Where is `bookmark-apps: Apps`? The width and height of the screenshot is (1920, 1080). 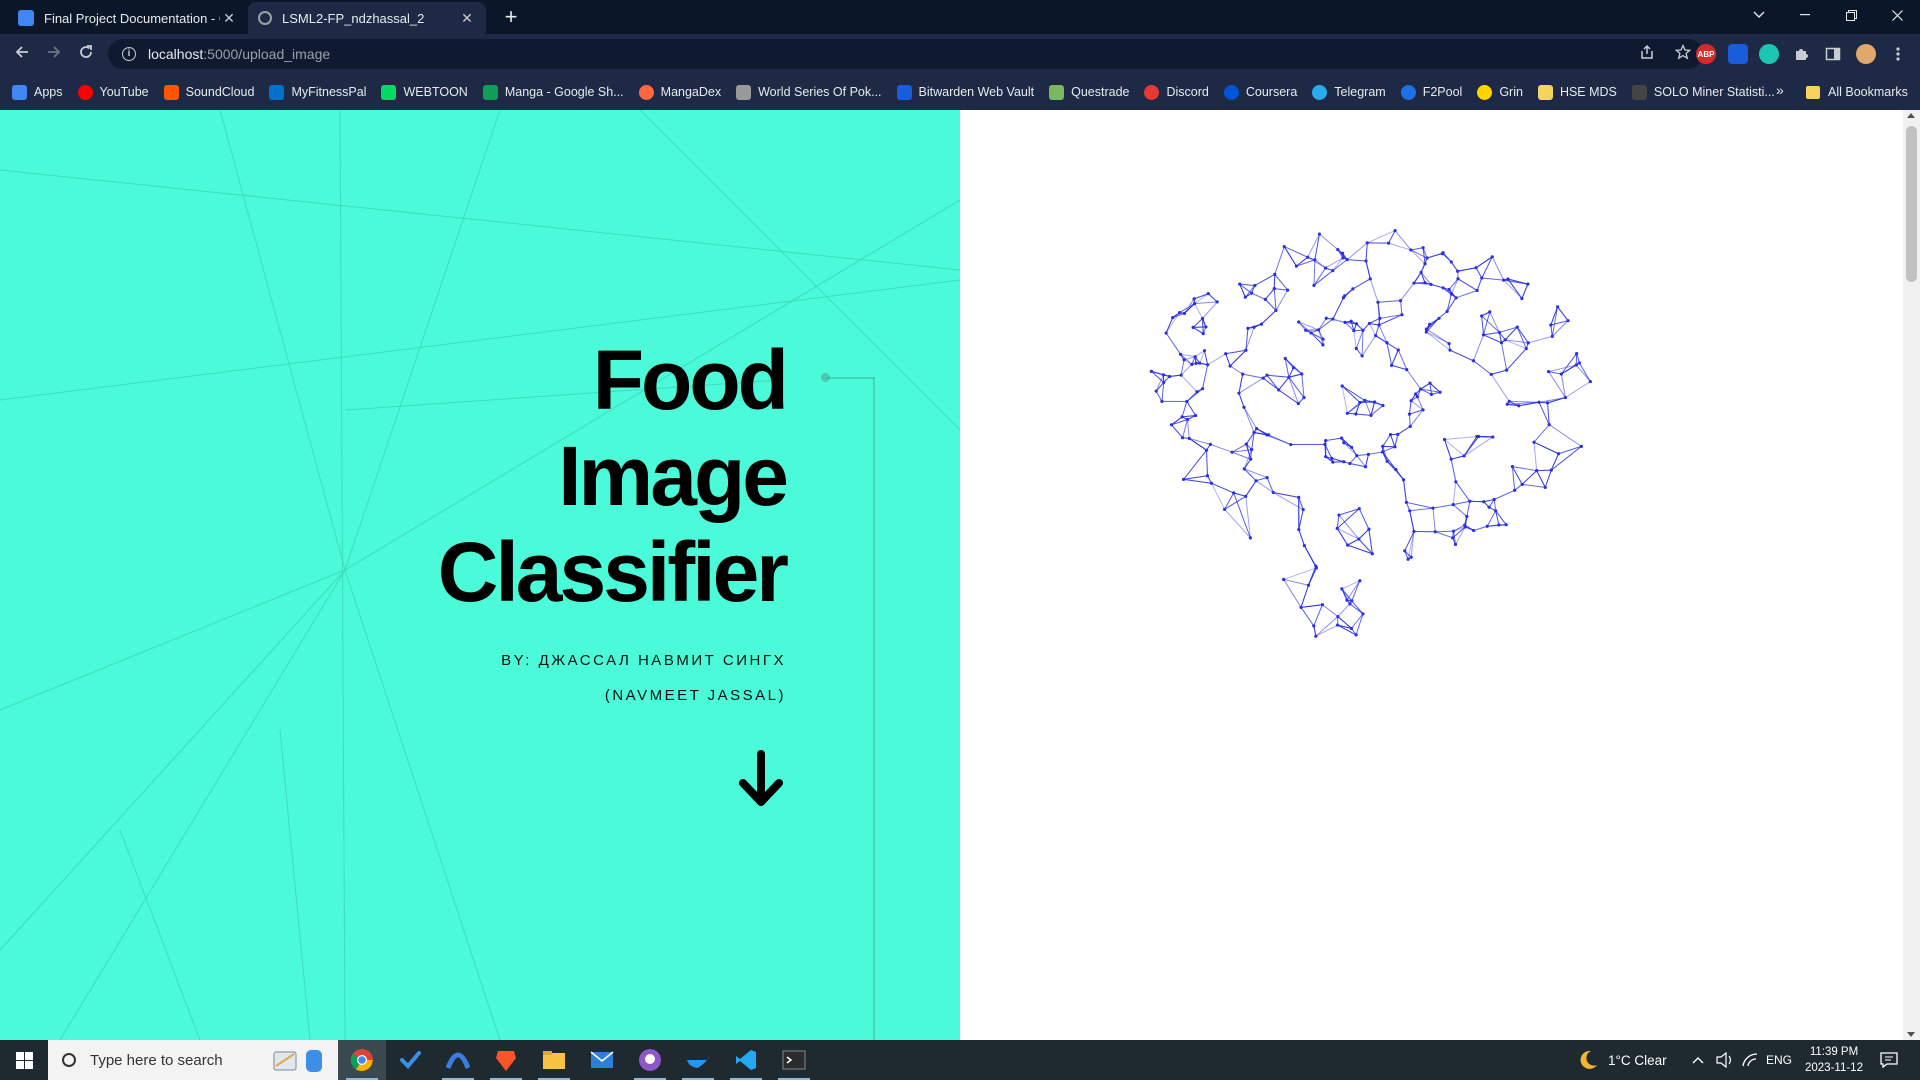
bookmark-apps: Apps is located at coordinates (37, 92).